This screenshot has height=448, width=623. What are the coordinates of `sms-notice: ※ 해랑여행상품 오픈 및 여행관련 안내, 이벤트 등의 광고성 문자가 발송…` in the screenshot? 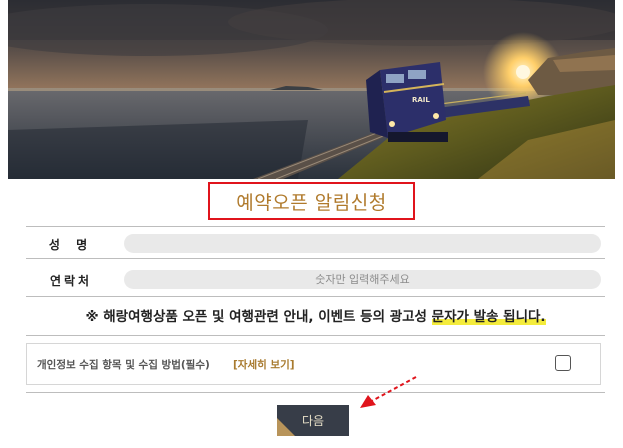 It's located at (315, 315).